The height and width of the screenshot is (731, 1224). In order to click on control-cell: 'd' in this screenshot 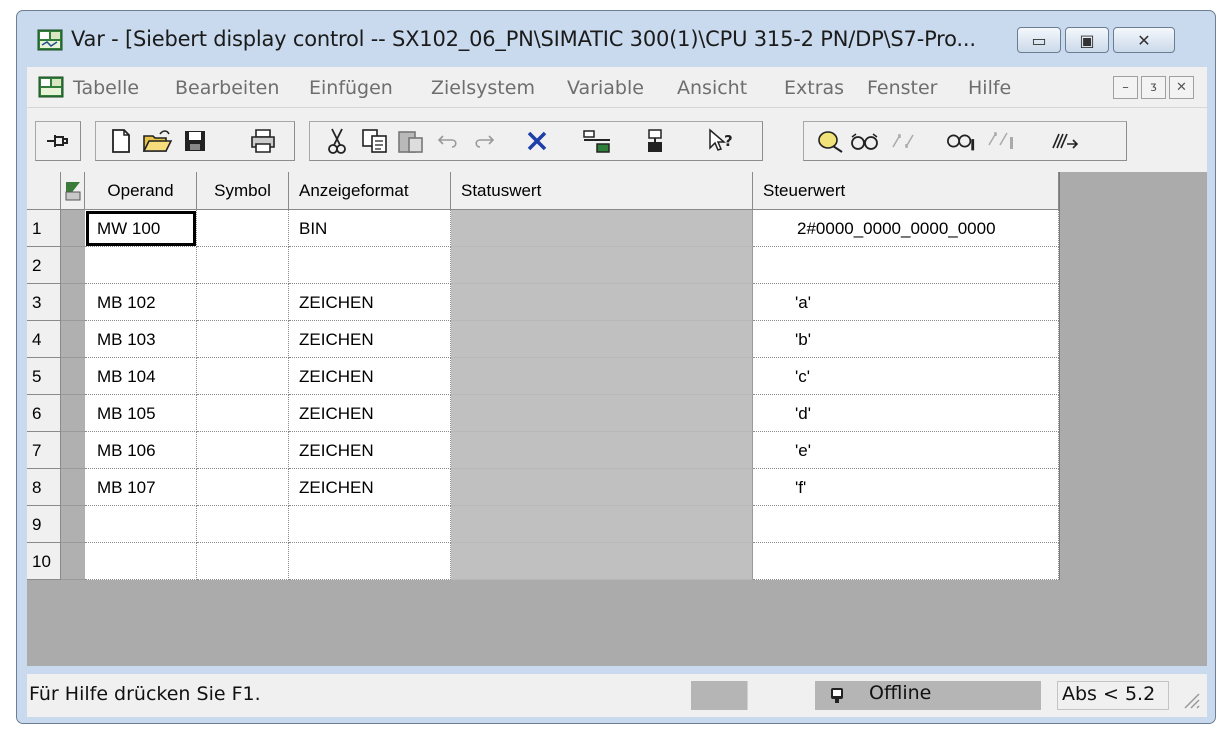, I will do `click(906, 413)`.